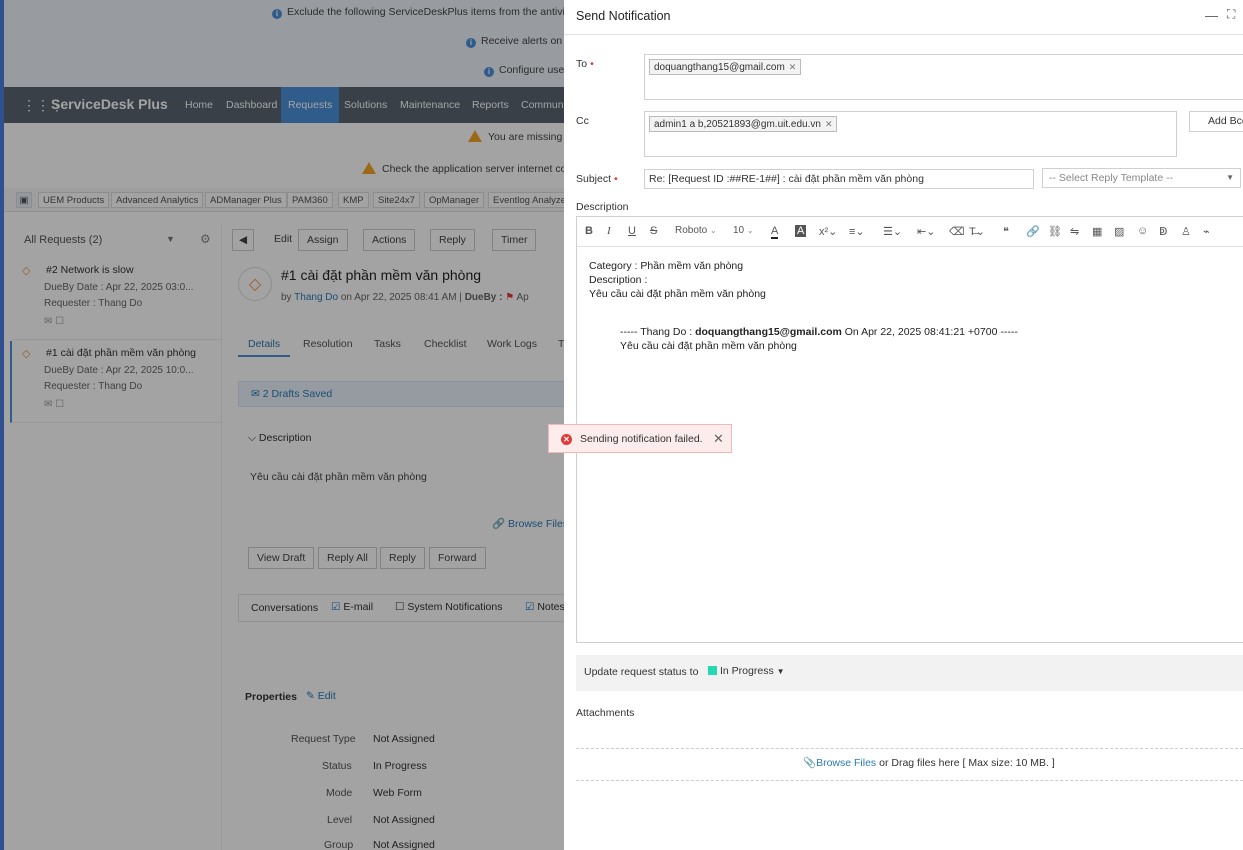 Image resolution: width=1243 pixels, height=850 pixels. What do you see at coordinates (647, 672) in the screenshot?
I see `status-label: Update request status to :` at bounding box center [647, 672].